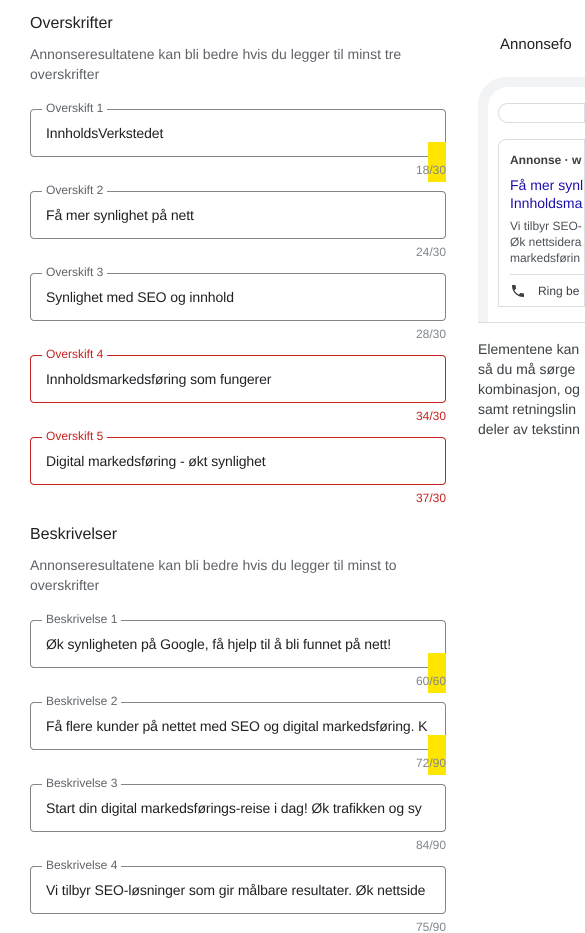  I want to click on field-label: Beskrivelse 4, so click(82, 865).